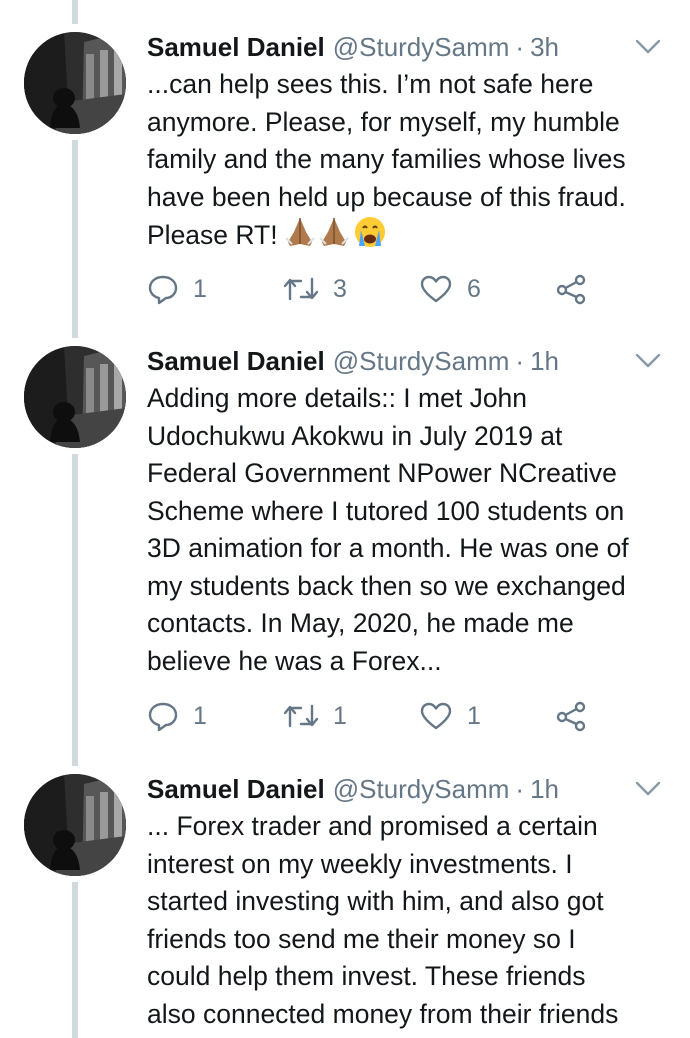 This screenshot has width=690, height=1038. I want to click on user-handle: @SturdySamm, so click(421, 789).